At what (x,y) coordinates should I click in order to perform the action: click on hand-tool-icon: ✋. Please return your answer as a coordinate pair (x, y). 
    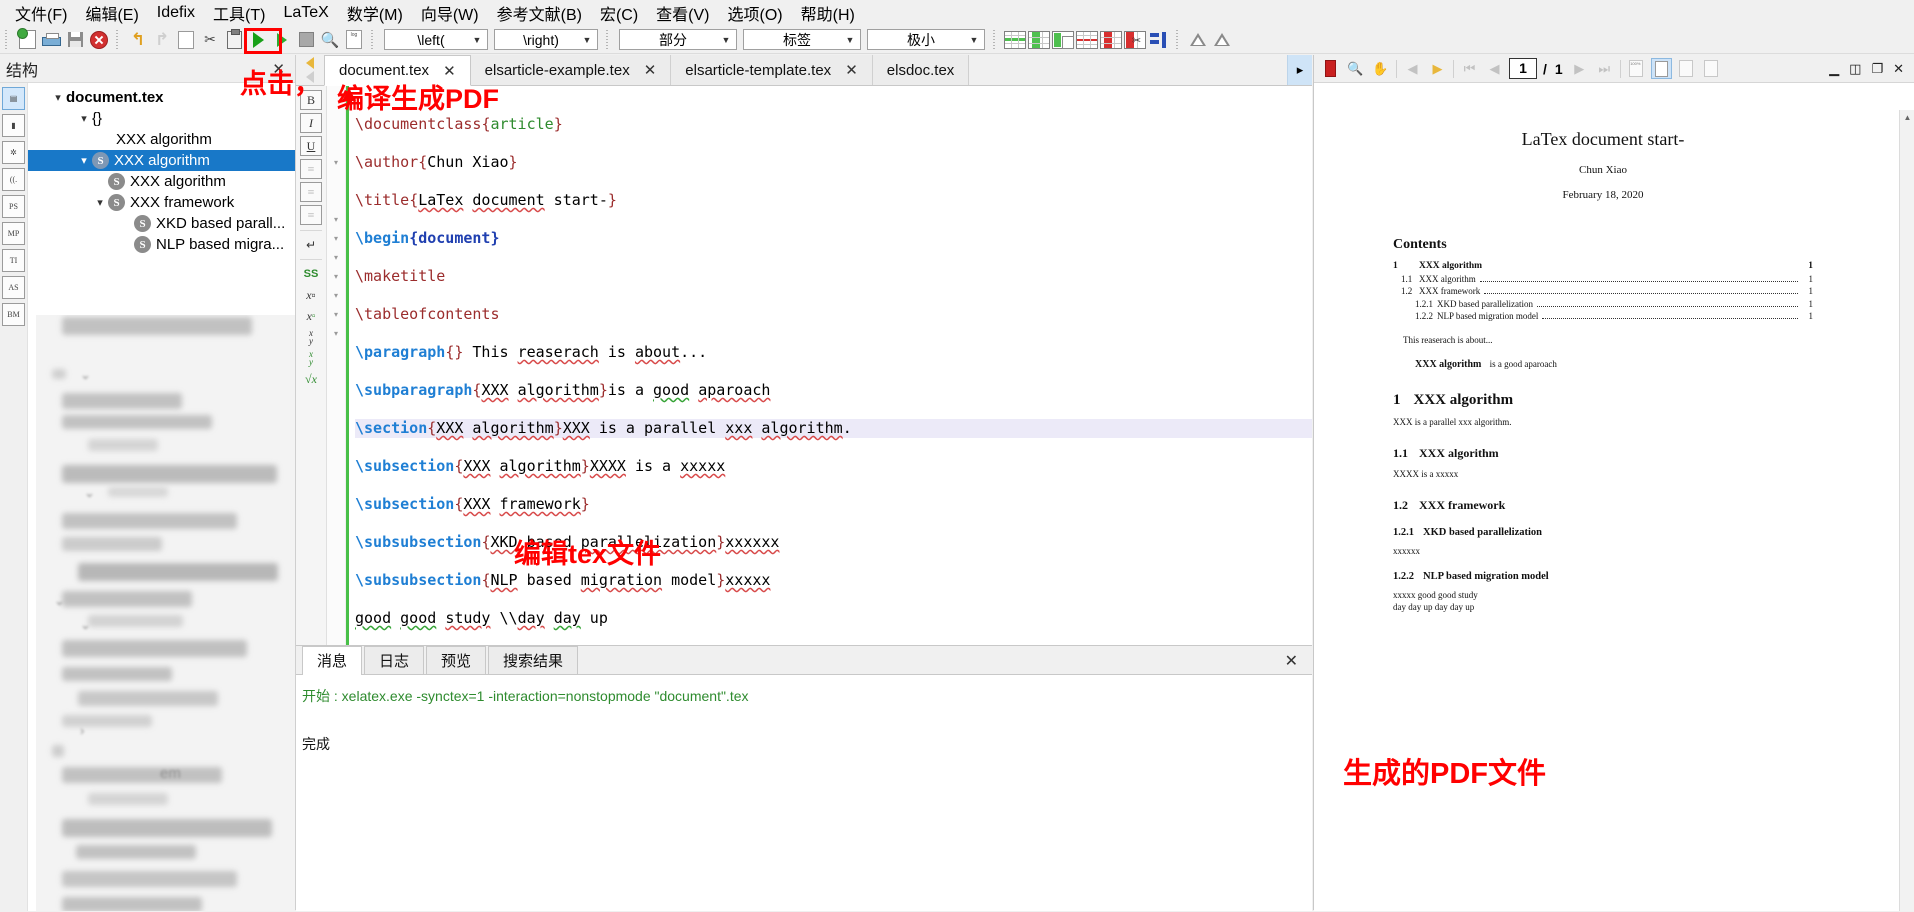
    Looking at the image, I should click on (1380, 68).